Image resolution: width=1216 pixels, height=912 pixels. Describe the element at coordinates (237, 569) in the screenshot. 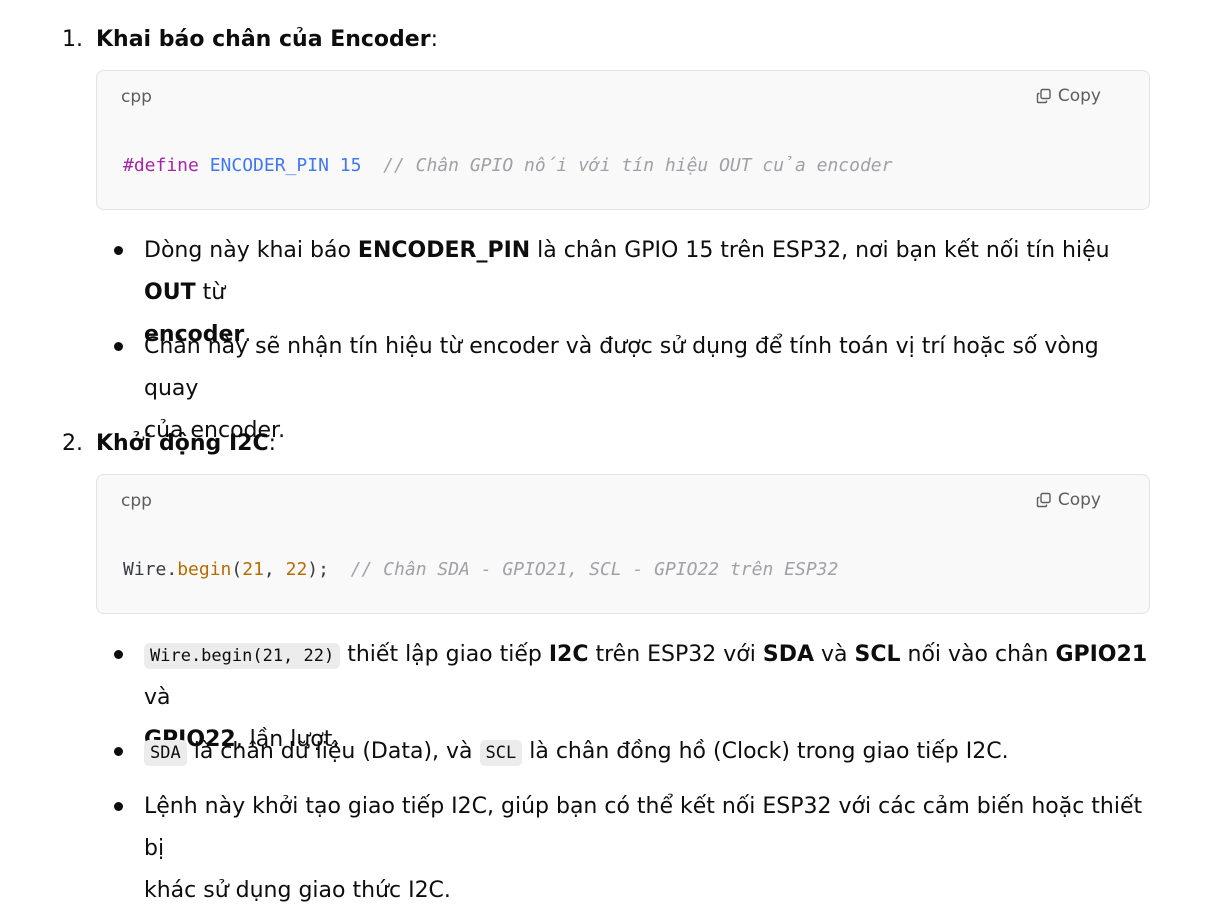

I see `code-punct: (` at that location.